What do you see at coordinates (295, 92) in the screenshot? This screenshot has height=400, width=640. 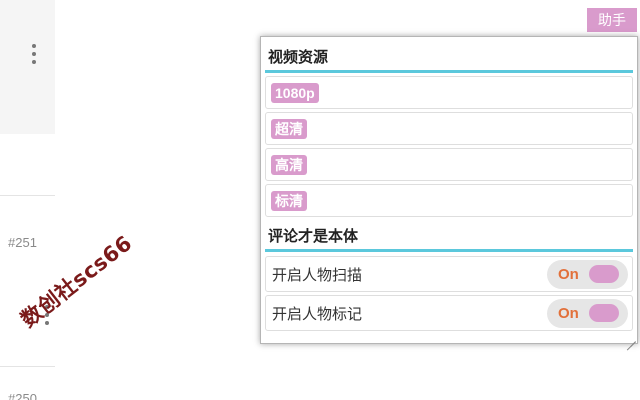 I see `resource-label: 1080p` at bounding box center [295, 92].